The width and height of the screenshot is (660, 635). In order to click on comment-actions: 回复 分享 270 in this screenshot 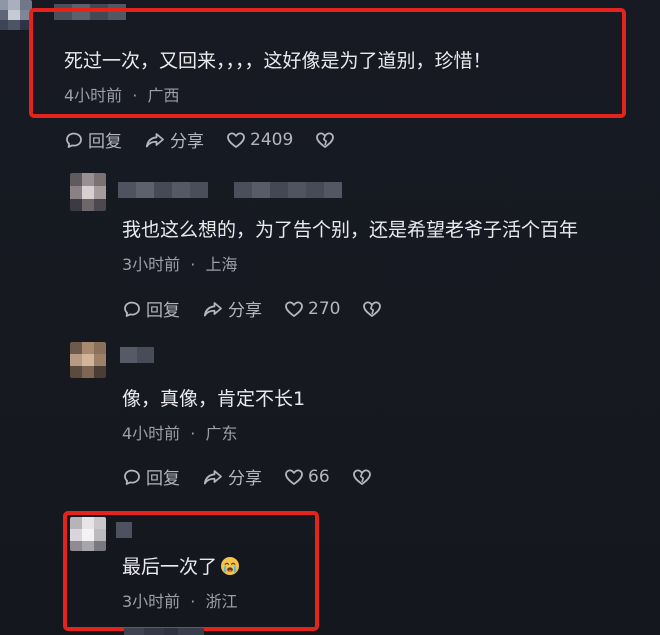, I will do `click(263, 308)`.